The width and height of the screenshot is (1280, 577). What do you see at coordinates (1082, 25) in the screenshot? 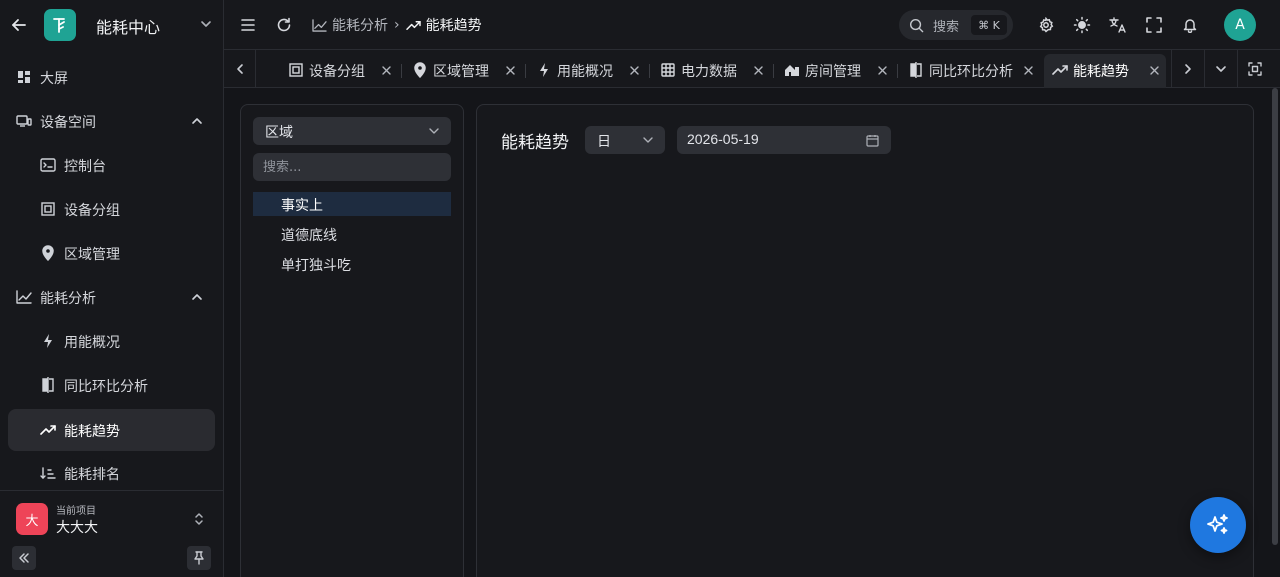
I see `sun-icon` at bounding box center [1082, 25].